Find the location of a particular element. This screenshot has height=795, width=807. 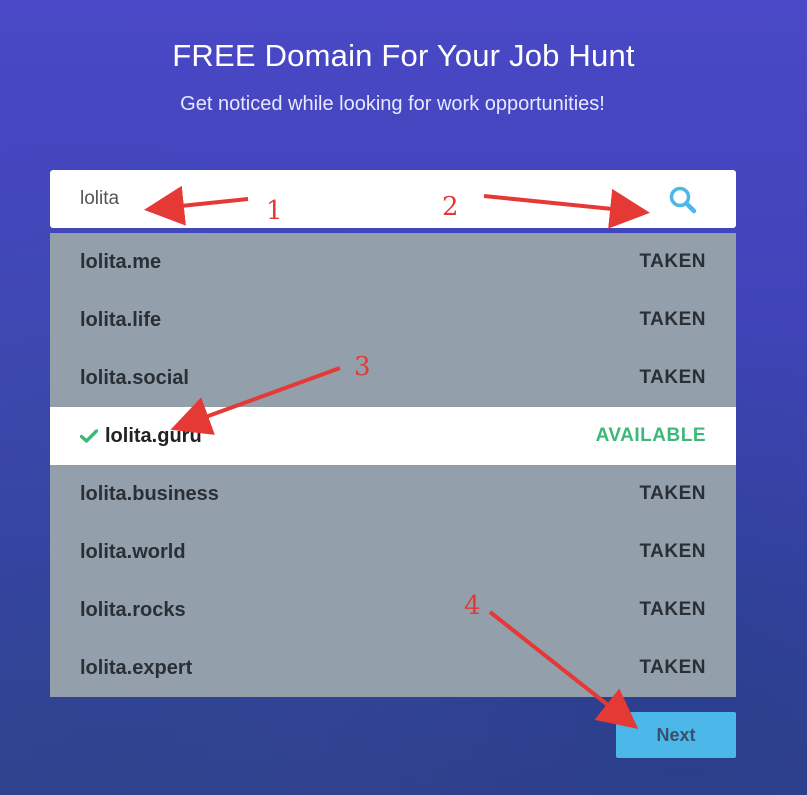

search-button is located at coordinates (683, 200).